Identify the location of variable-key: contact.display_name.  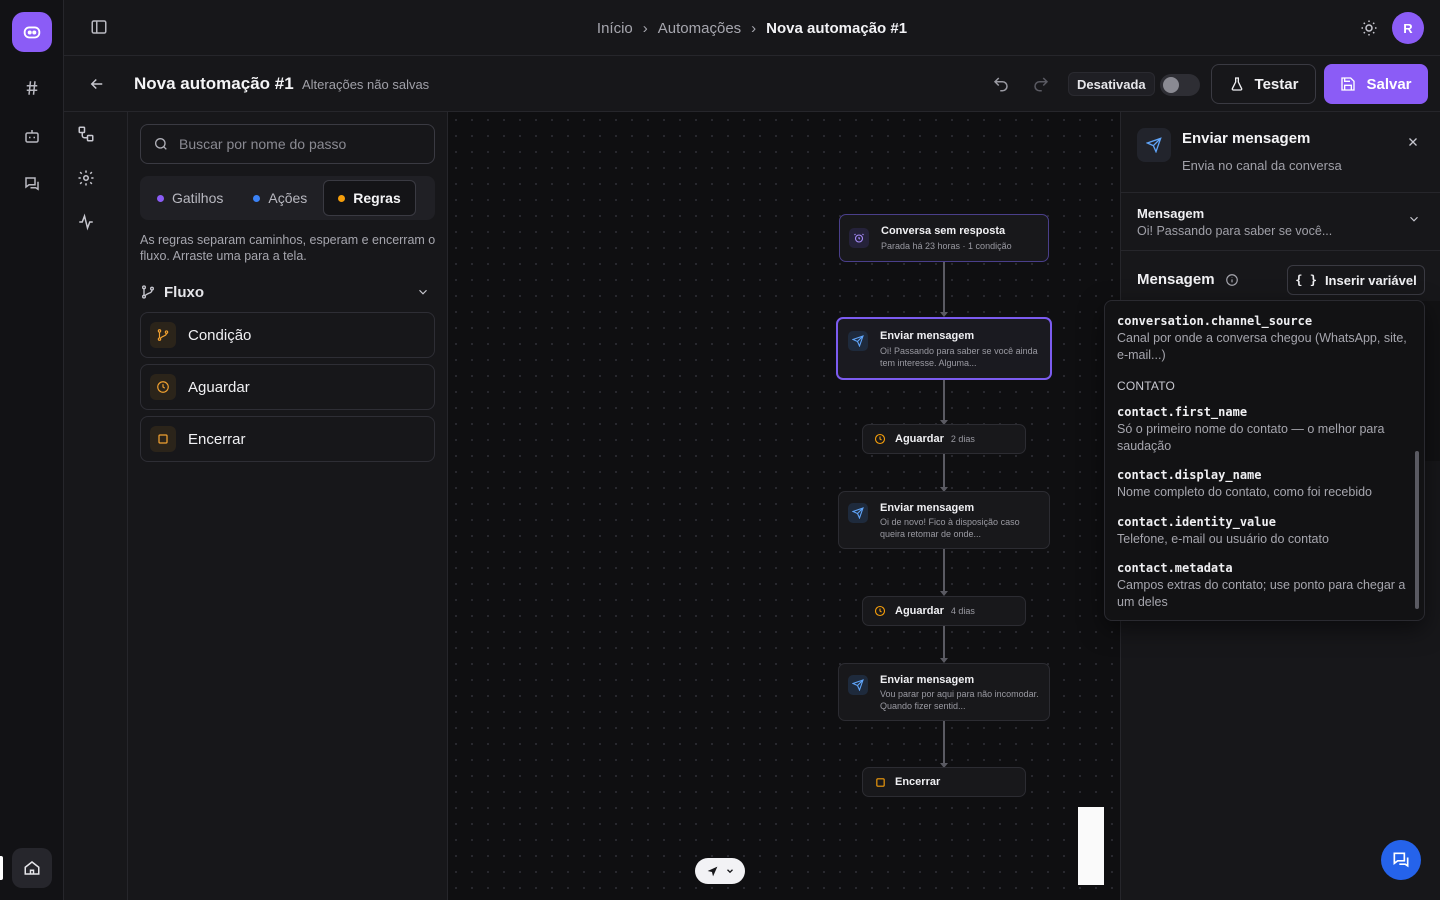
(1189, 475).